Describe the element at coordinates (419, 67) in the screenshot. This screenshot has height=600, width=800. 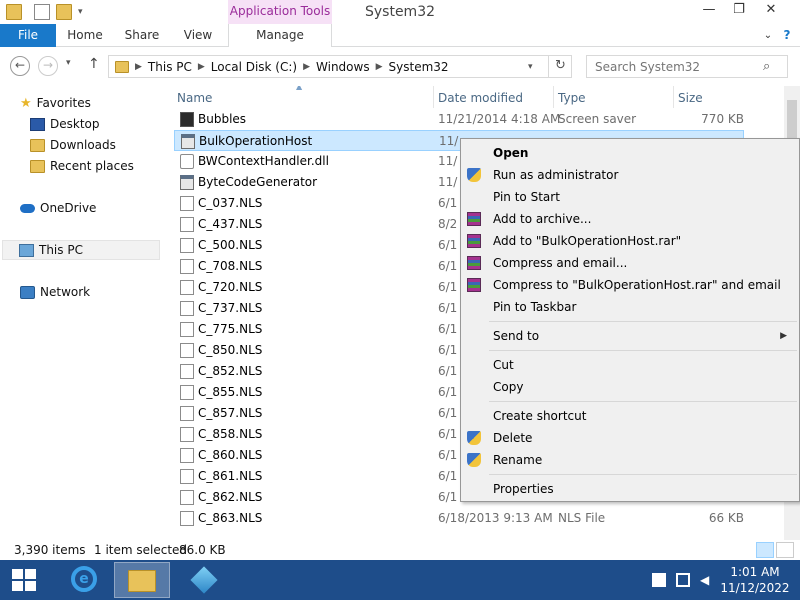
I see `breadcrumb-system32: System32` at that location.